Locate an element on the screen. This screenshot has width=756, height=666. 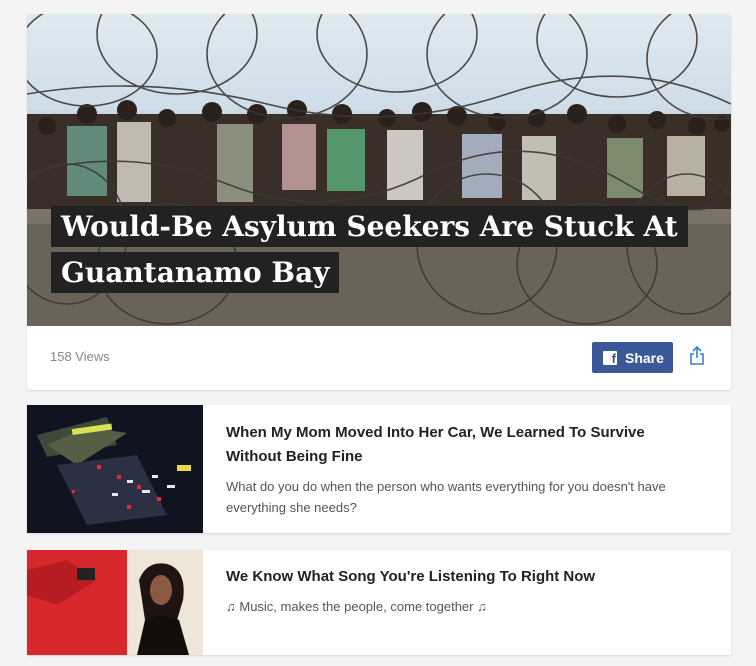
car-illustration is located at coordinates (115, 469).